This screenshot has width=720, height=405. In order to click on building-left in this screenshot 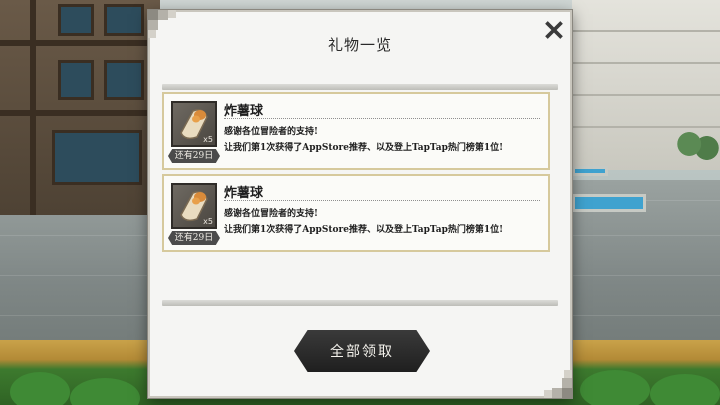, I will do `click(80, 107)`.